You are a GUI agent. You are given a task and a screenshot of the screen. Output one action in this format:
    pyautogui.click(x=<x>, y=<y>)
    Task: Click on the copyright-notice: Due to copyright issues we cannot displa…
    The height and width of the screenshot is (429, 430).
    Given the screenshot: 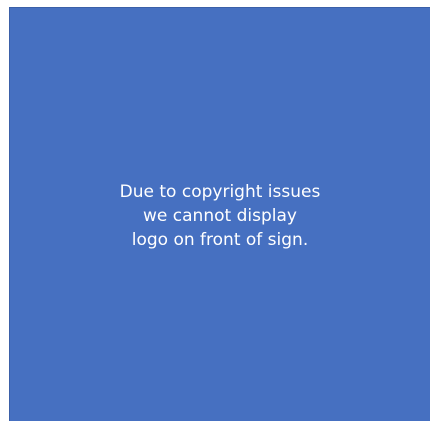 What is the action you would take?
    pyautogui.click(x=220, y=216)
    